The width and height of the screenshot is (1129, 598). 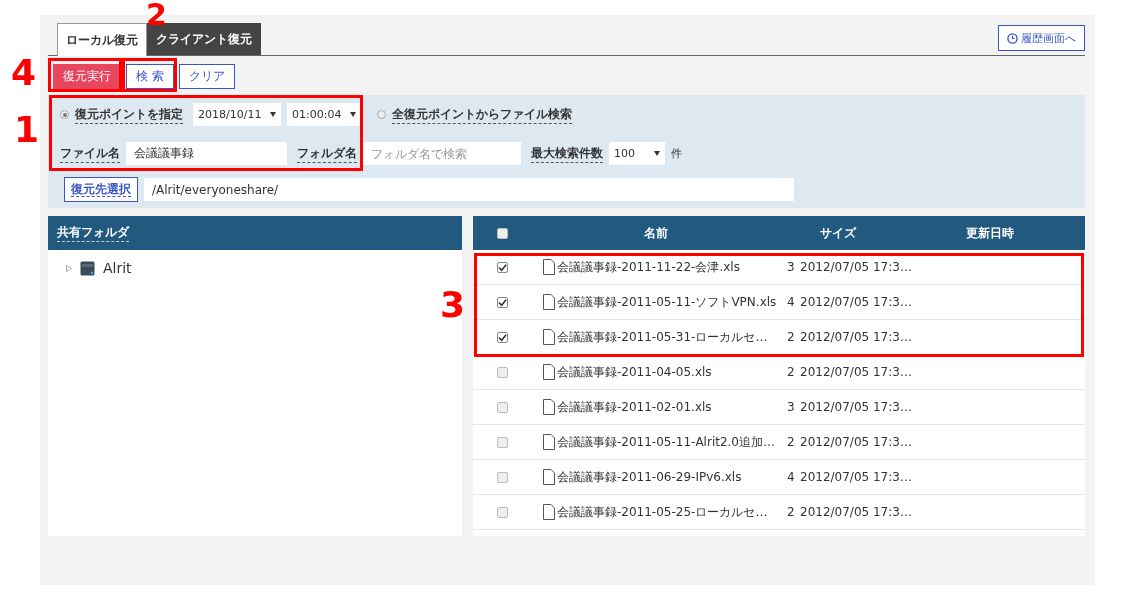 I want to click on file-name: 会議議事録-2011-04-05.xls, so click(x=634, y=372).